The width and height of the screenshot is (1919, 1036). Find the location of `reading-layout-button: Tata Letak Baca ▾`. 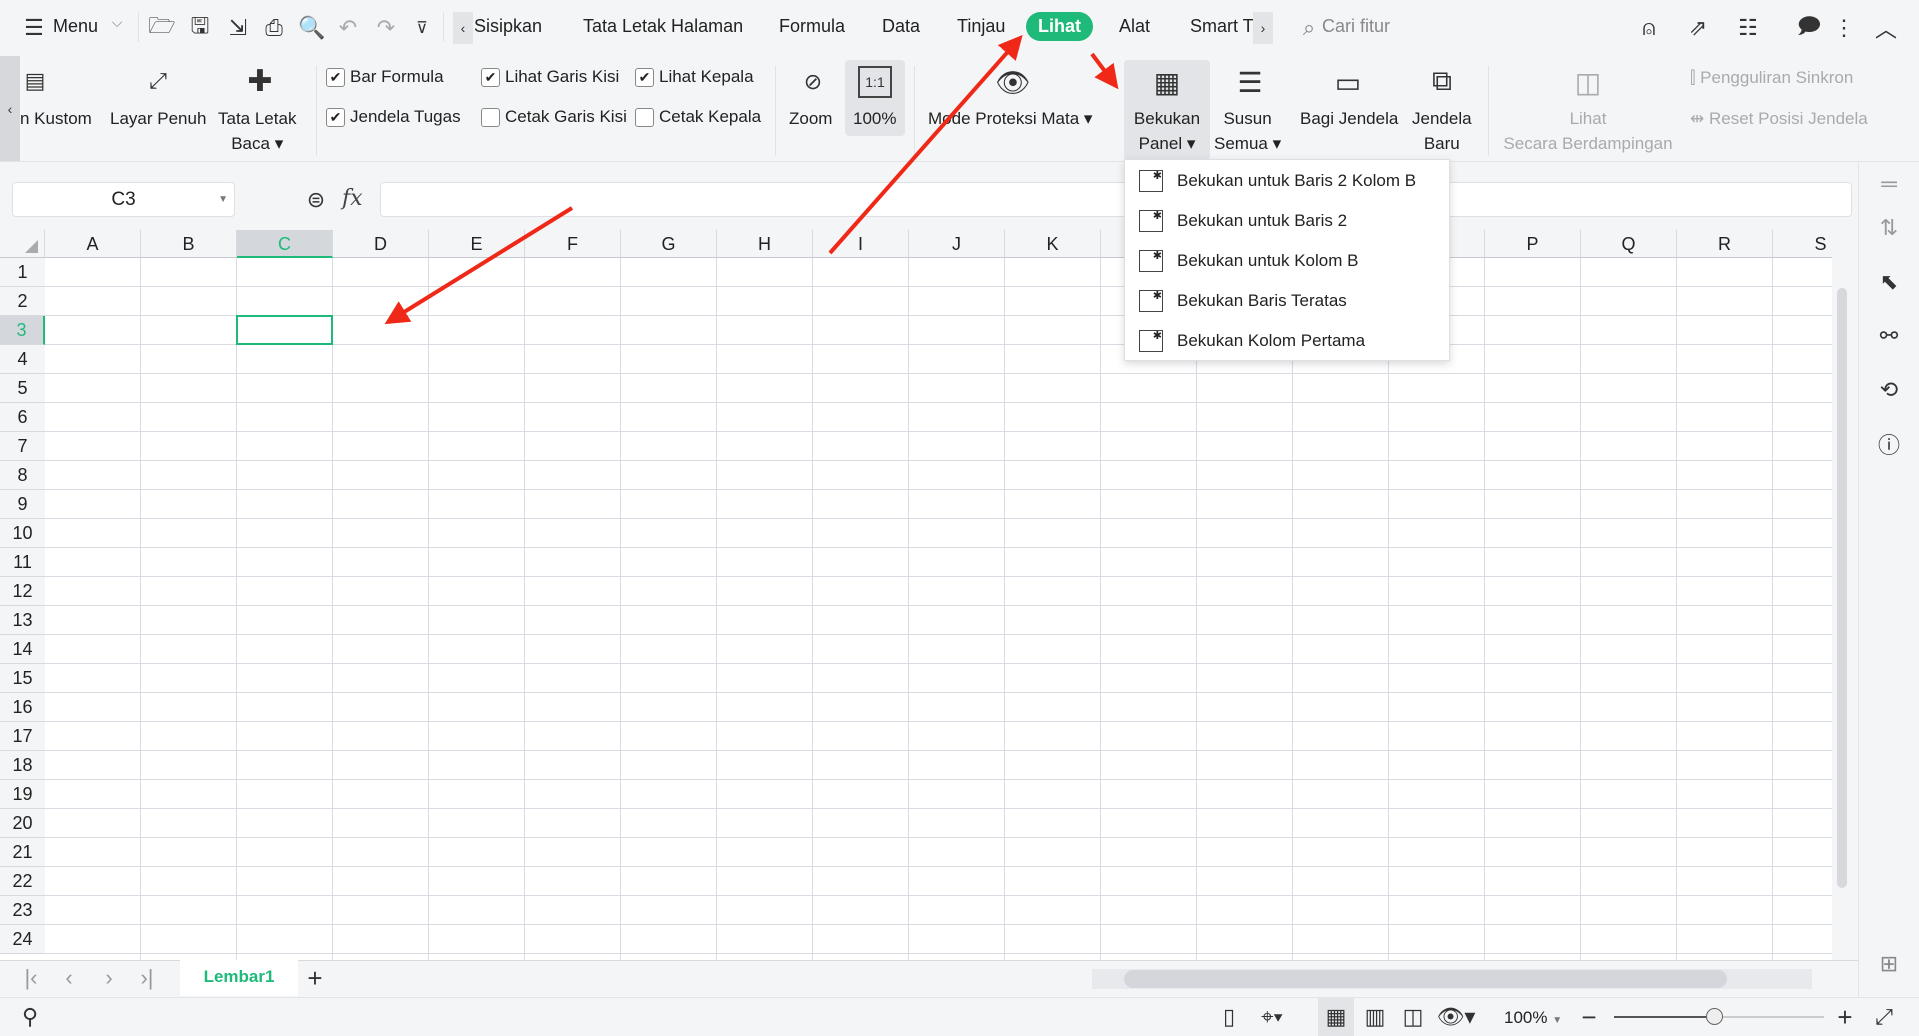

reading-layout-button: Tata Letak Baca ▾ is located at coordinates (257, 131).